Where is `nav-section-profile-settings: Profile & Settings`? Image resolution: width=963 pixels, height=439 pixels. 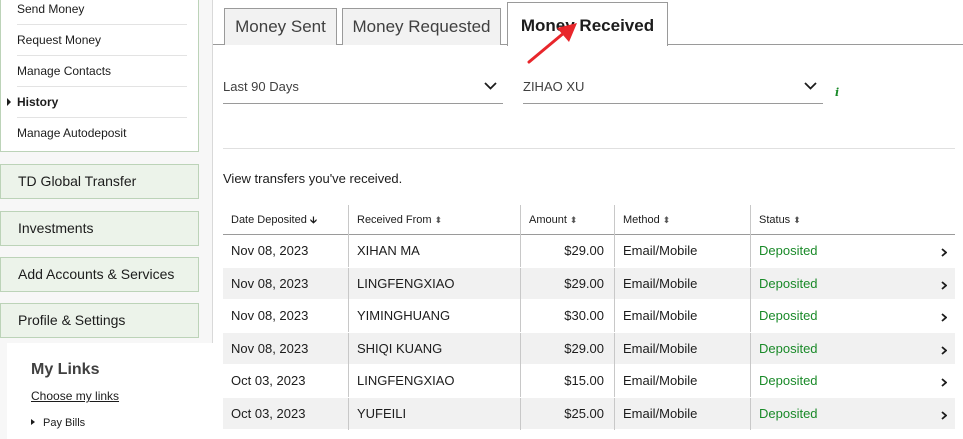
nav-section-profile-settings: Profile & Settings is located at coordinates (99, 320).